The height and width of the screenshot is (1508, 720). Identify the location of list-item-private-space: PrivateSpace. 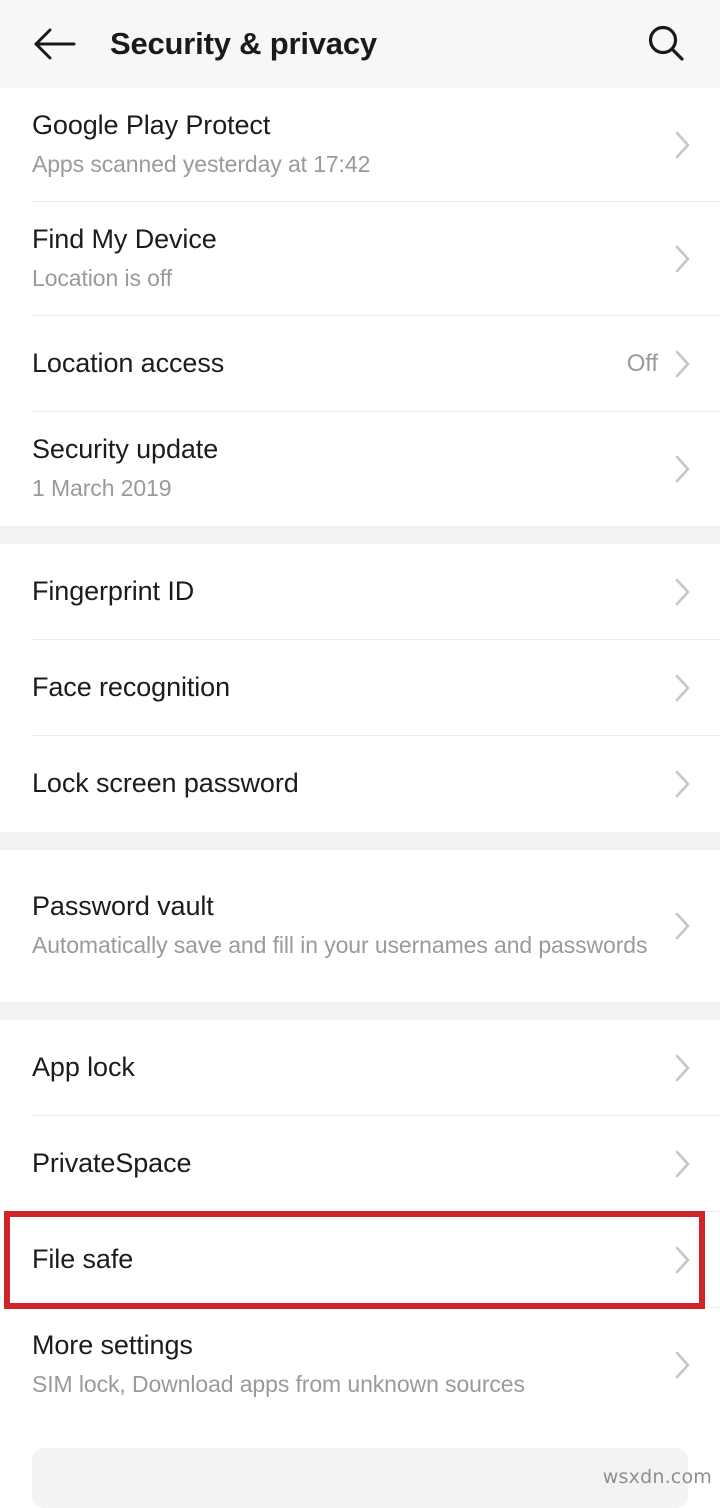
(360, 1164).